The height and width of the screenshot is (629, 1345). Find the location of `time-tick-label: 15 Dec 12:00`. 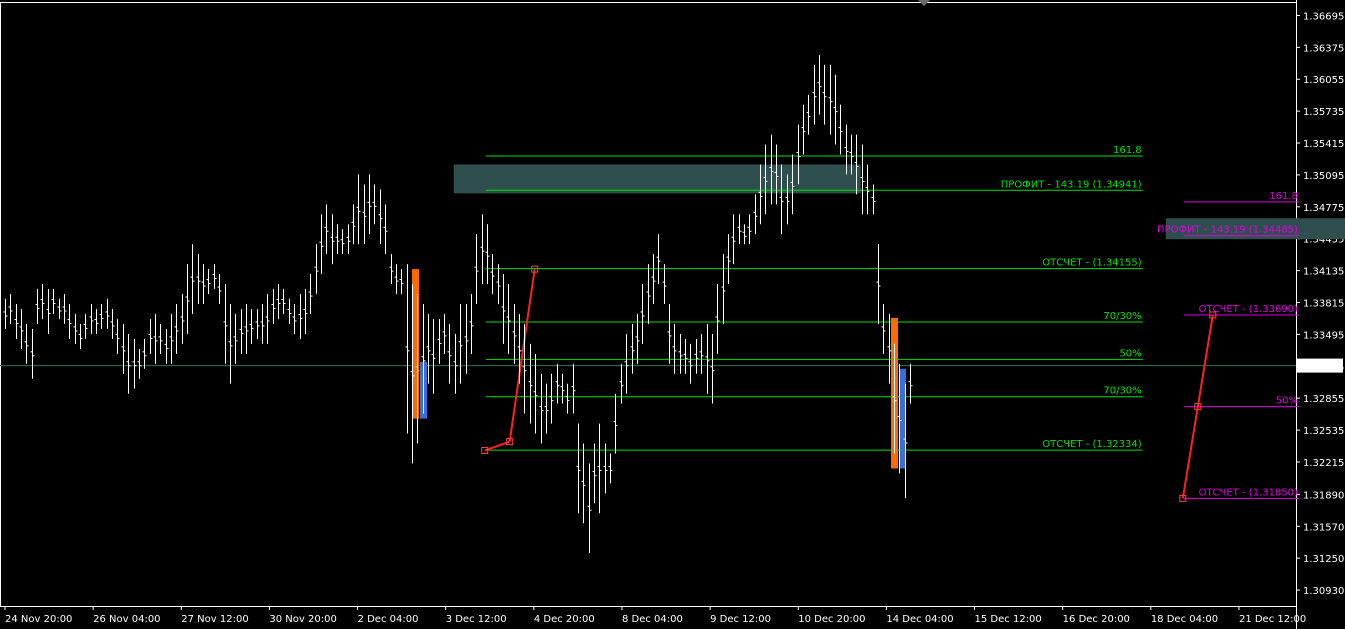

time-tick-label: 15 Dec 12:00 is located at coordinates (1008, 619).